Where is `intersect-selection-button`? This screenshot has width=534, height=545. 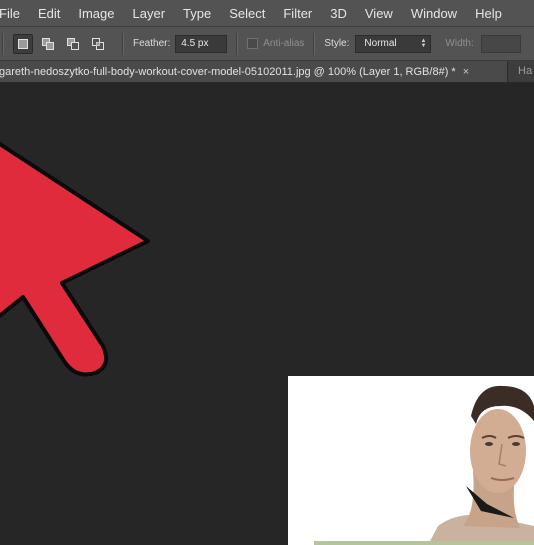
intersect-selection-button is located at coordinates (98, 44).